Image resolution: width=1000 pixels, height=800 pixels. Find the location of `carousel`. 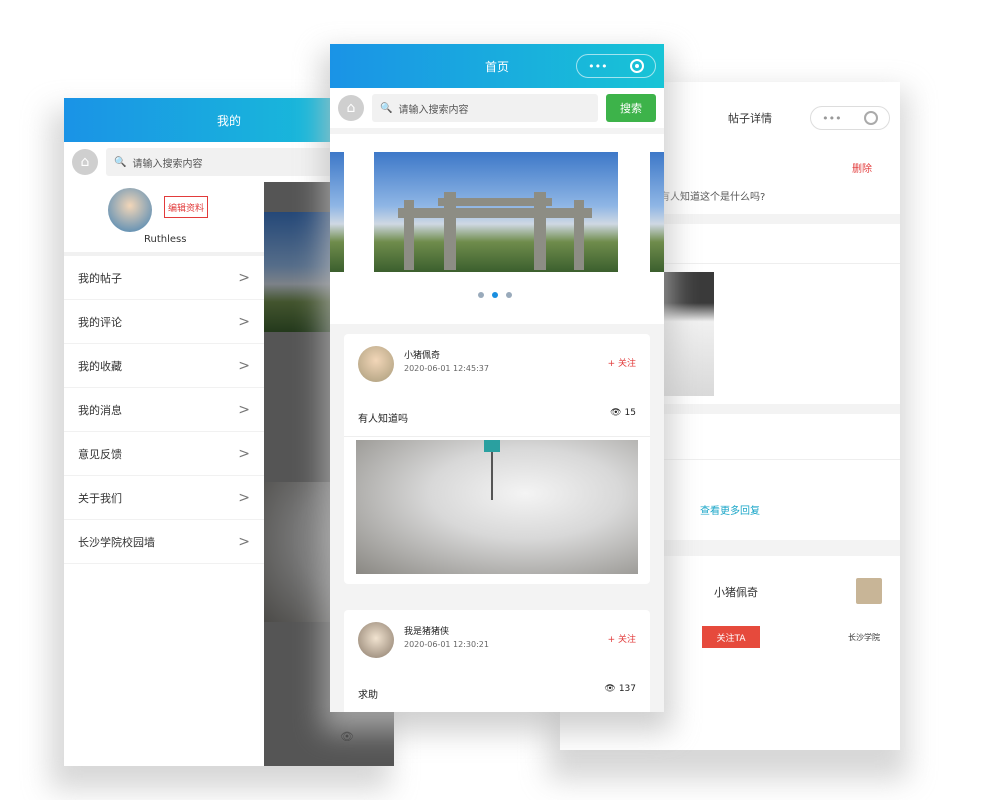

carousel is located at coordinates (497, 229).